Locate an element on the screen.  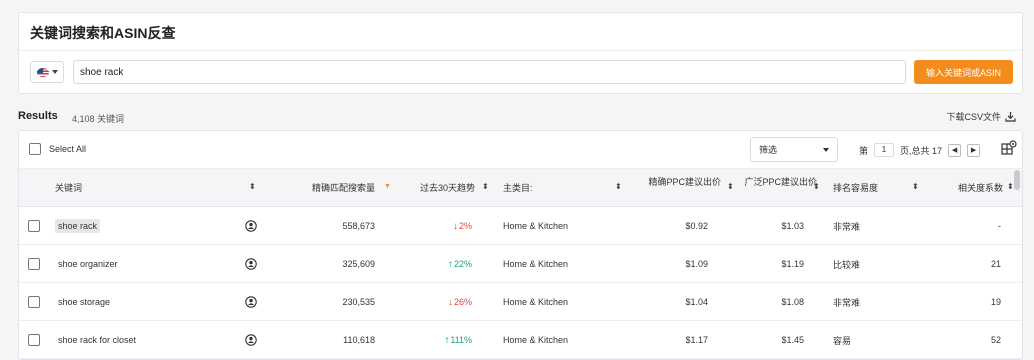
col-exact-volume: 精确匹配搜索量 is located at coordinates (332, 188).